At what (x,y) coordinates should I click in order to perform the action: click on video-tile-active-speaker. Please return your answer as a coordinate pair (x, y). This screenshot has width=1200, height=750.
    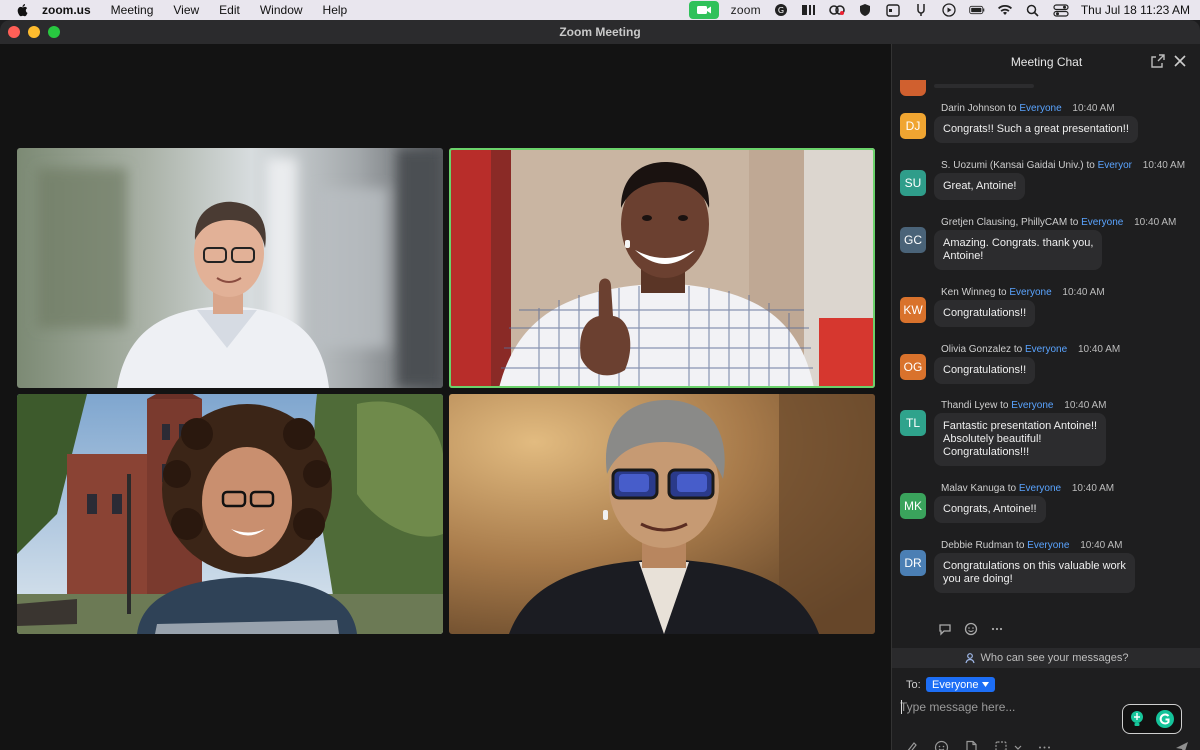
    Looking at the image, I should click on (662, 268).